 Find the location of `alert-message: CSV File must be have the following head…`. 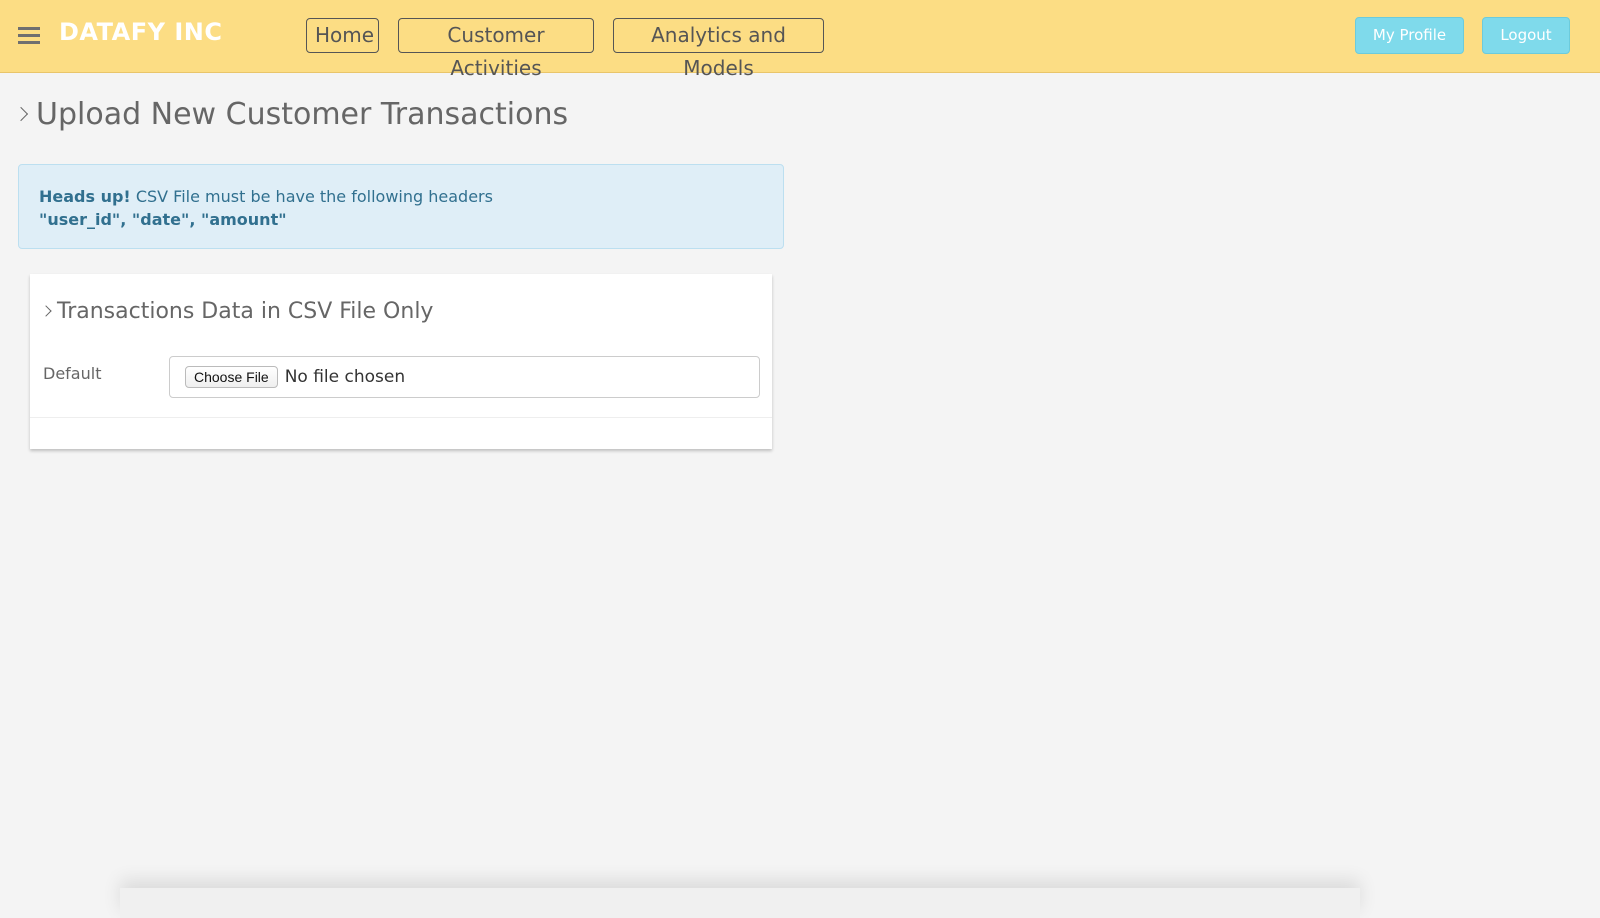

alert-message: CSV File must be have the following head… is located at coordinates (311, 196).